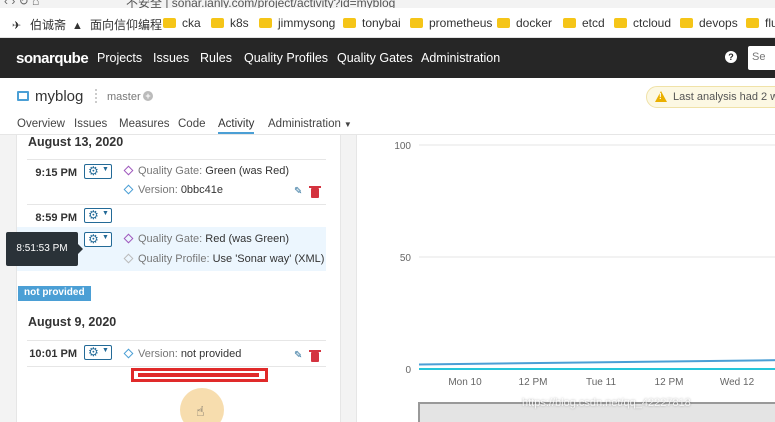 This screenshot has width=775, height=422. I want to click on bookmark-folder: ctcloud, so click(642, 23).